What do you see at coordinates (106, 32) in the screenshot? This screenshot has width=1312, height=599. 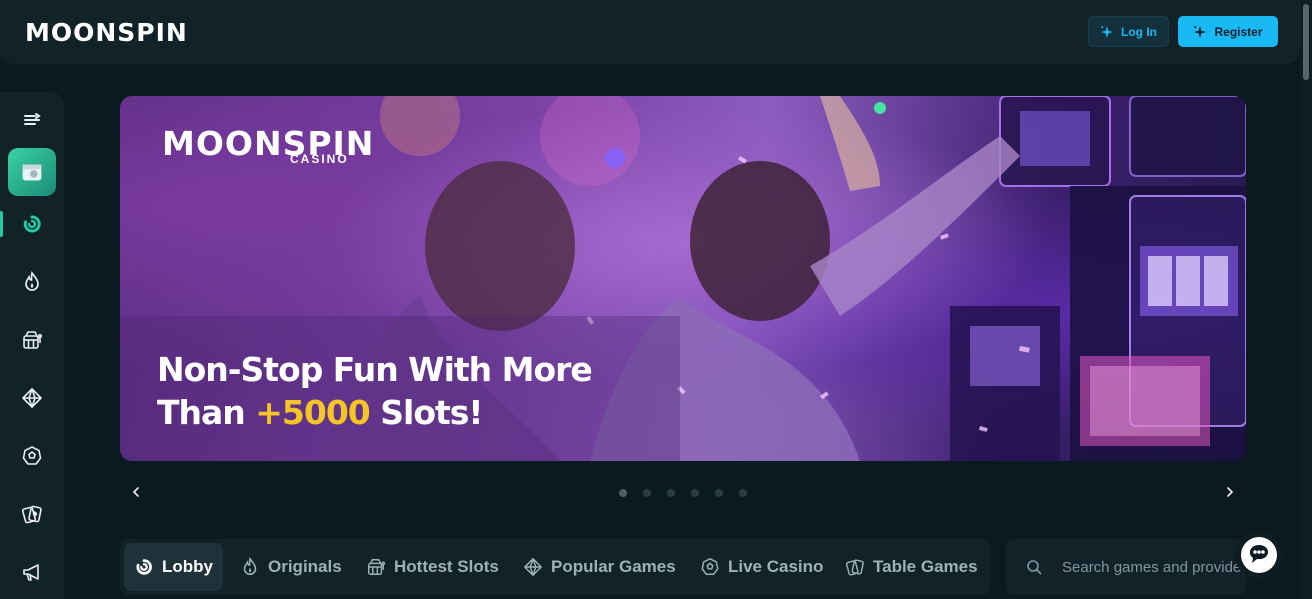 I see `site-logo: MOONSPIN` at bounding box center [106, 32].